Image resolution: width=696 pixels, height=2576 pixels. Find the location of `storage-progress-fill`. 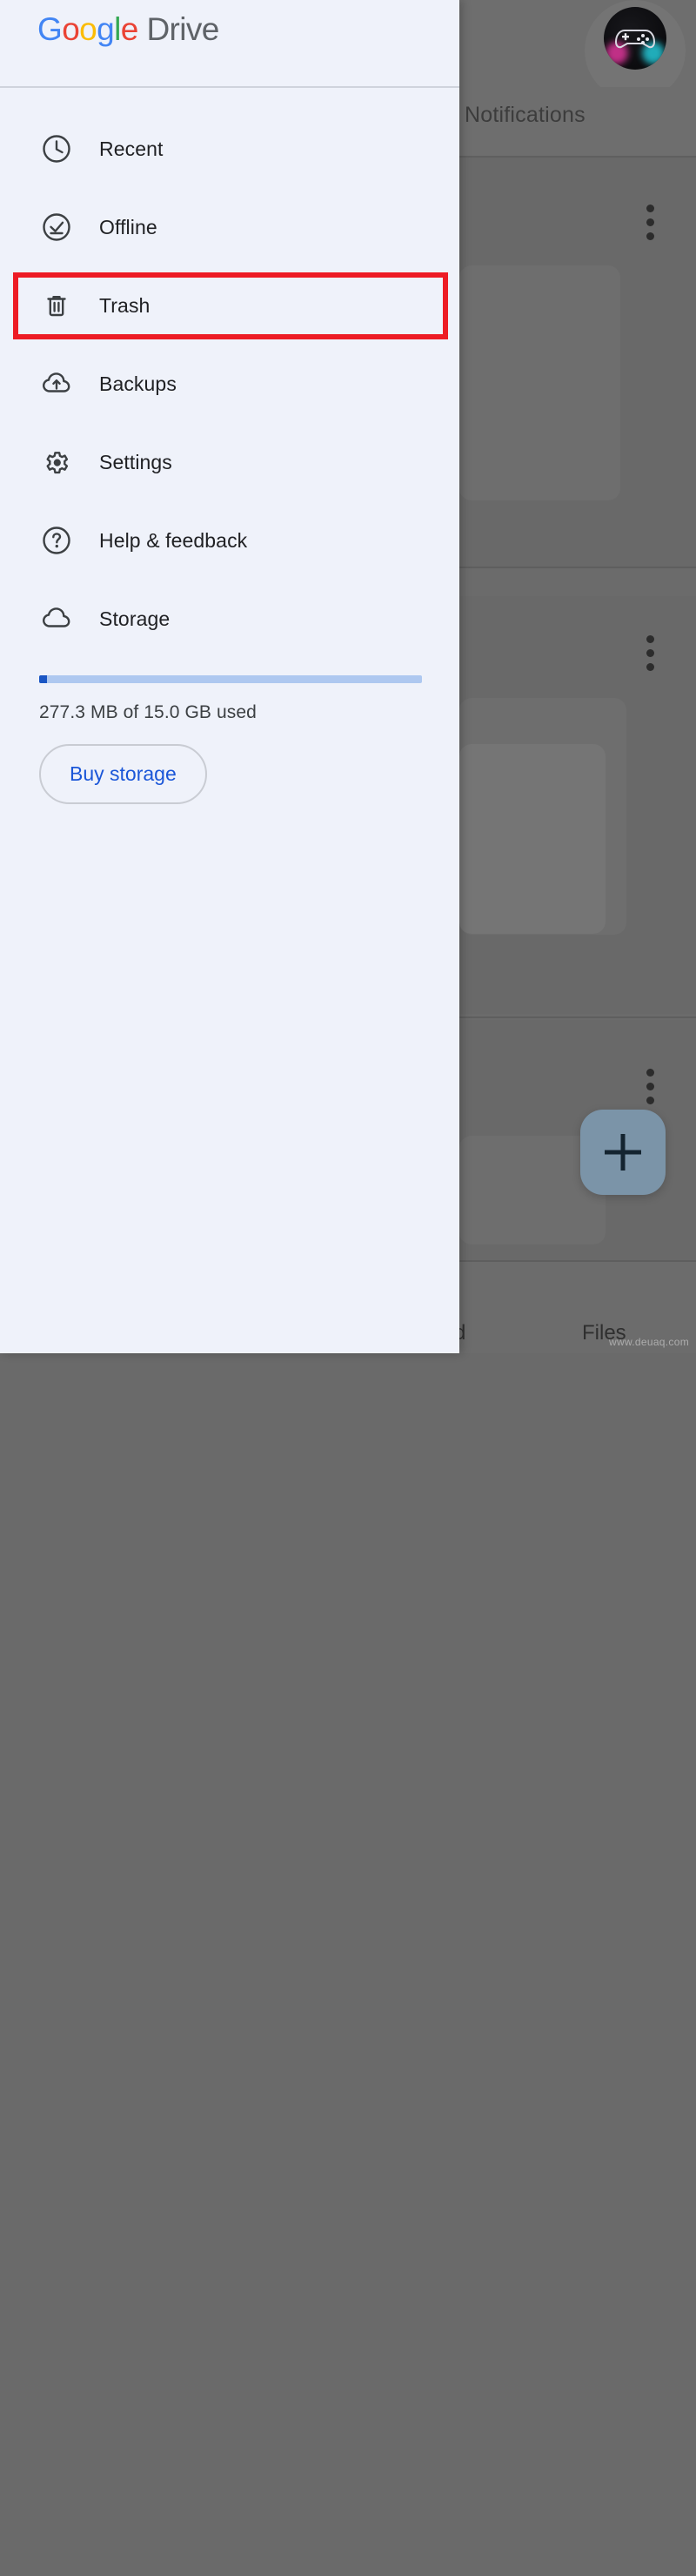

storage-progress-fill is located at coordinates (43, 679).